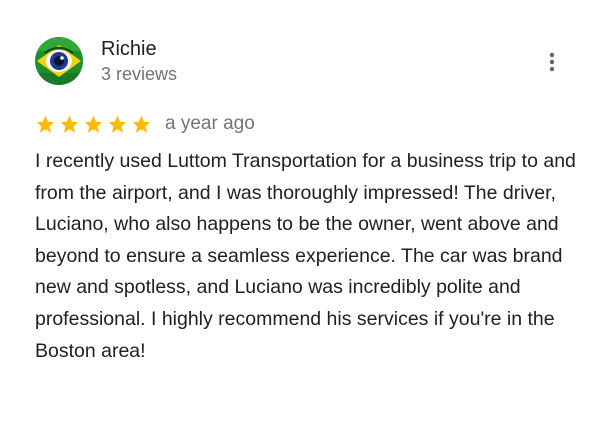 This screenshot has width=599, height=425. What do you see at coordinates (139, 74) in the screenshot?
I see `reviewer-review-count: 3 reviews` at bounding box center [139, 74].